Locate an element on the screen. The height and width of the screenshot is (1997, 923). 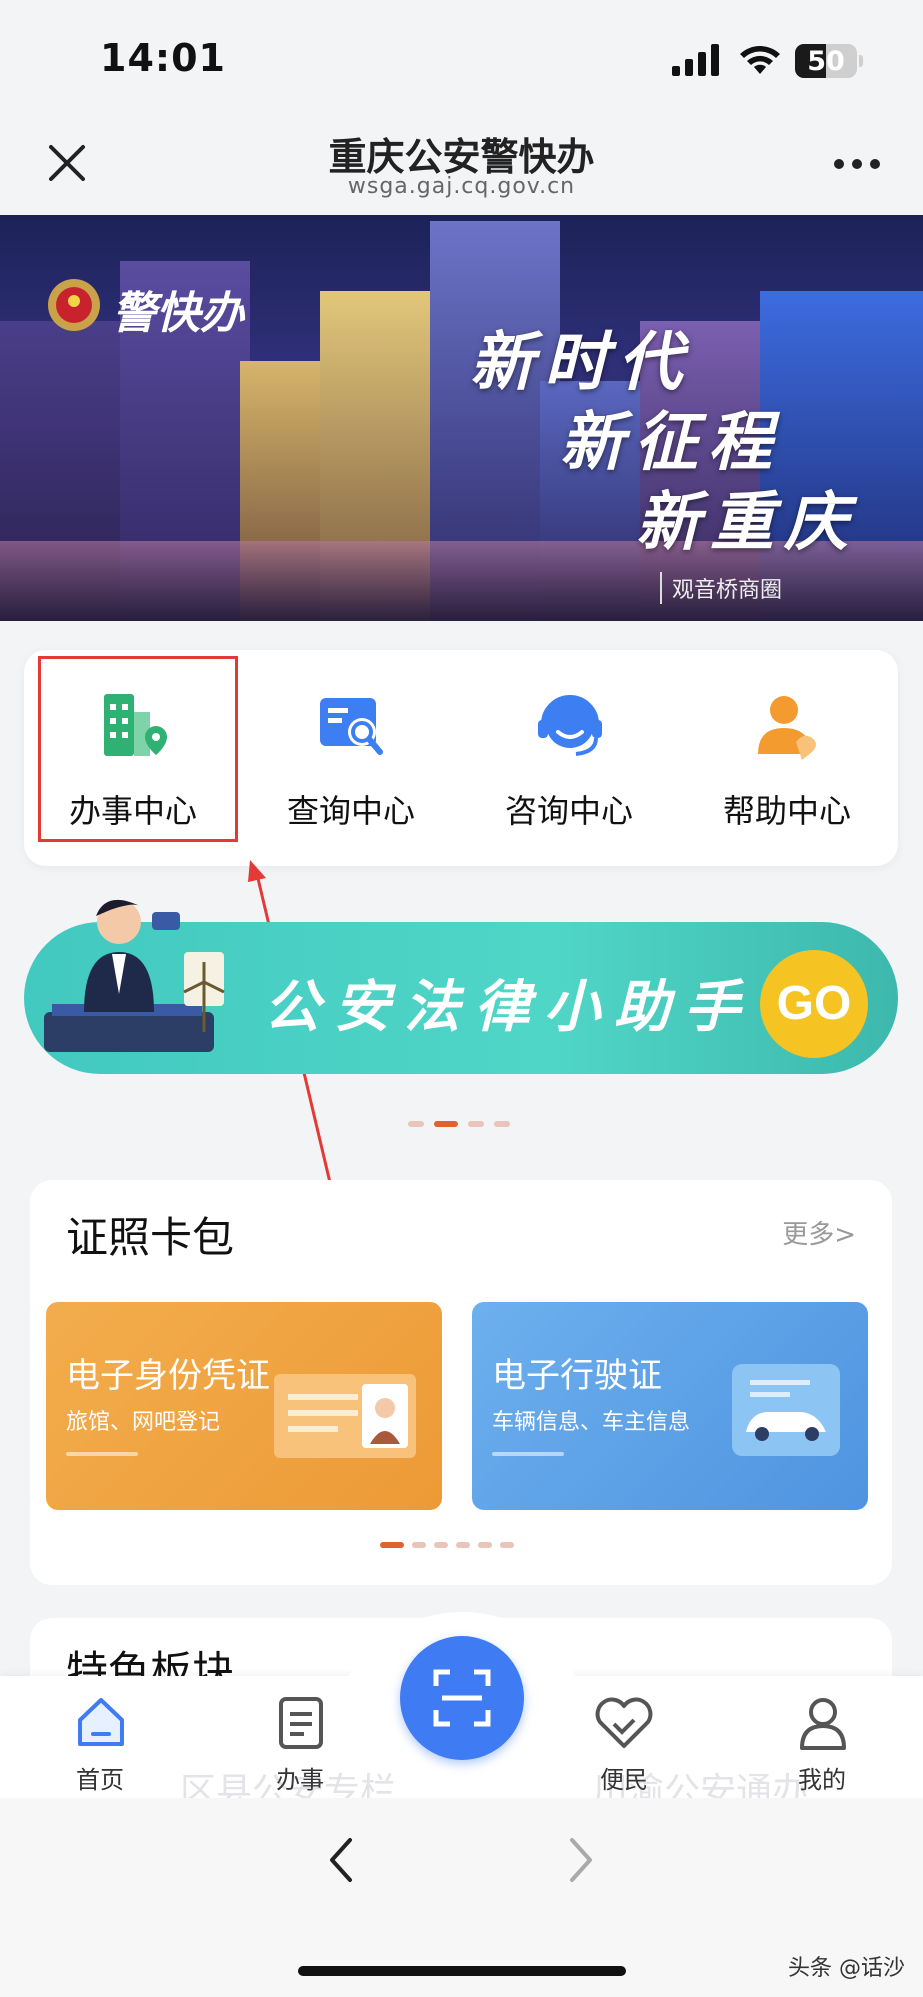
service-consult-center: 咨询中心 is located at coordinates (569, 758).